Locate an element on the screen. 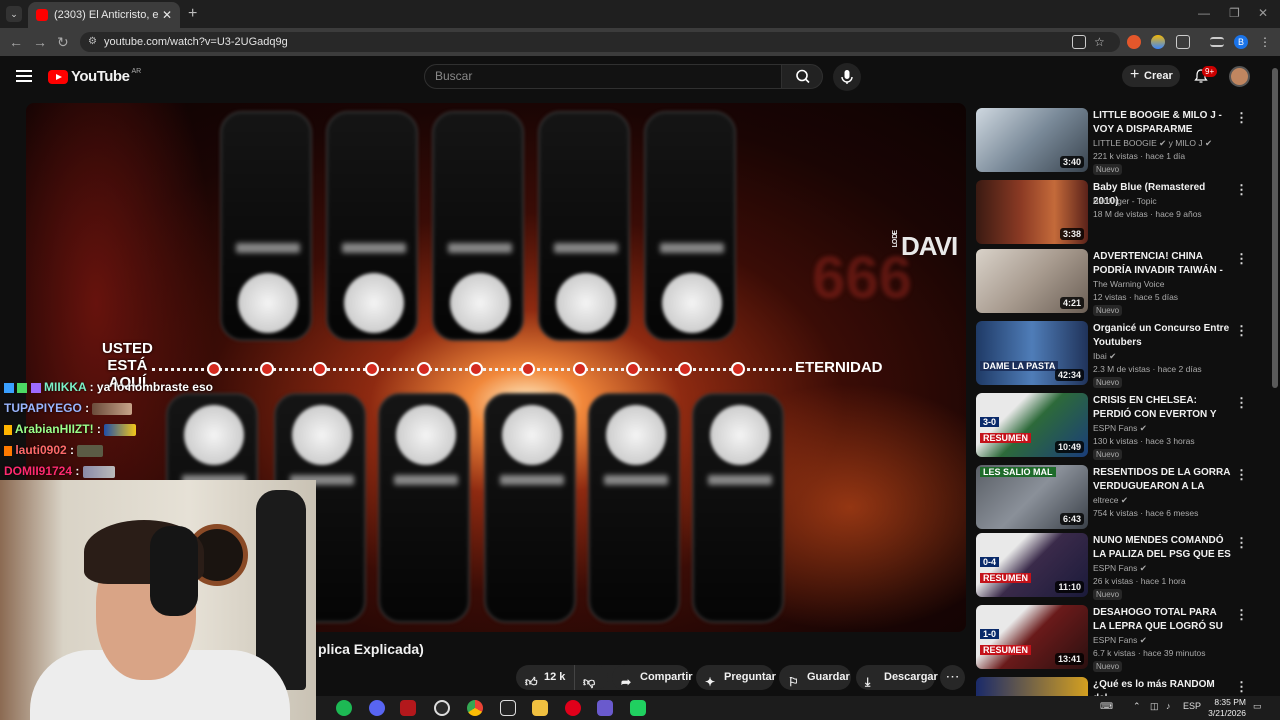 This screenshot has height=720, width=1280. video-thumbnail: 0-4 RESUMEN 11:10 is located at coordinates (1032, 565).